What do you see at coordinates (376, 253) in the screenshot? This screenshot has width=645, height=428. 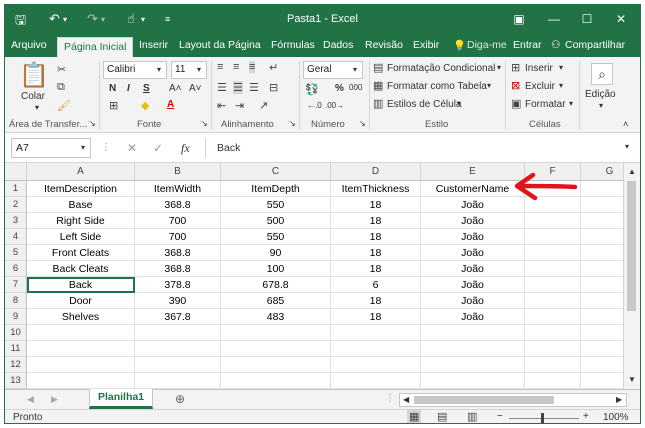 I see `cell-d5: 18` at bounding box center [376, 253].